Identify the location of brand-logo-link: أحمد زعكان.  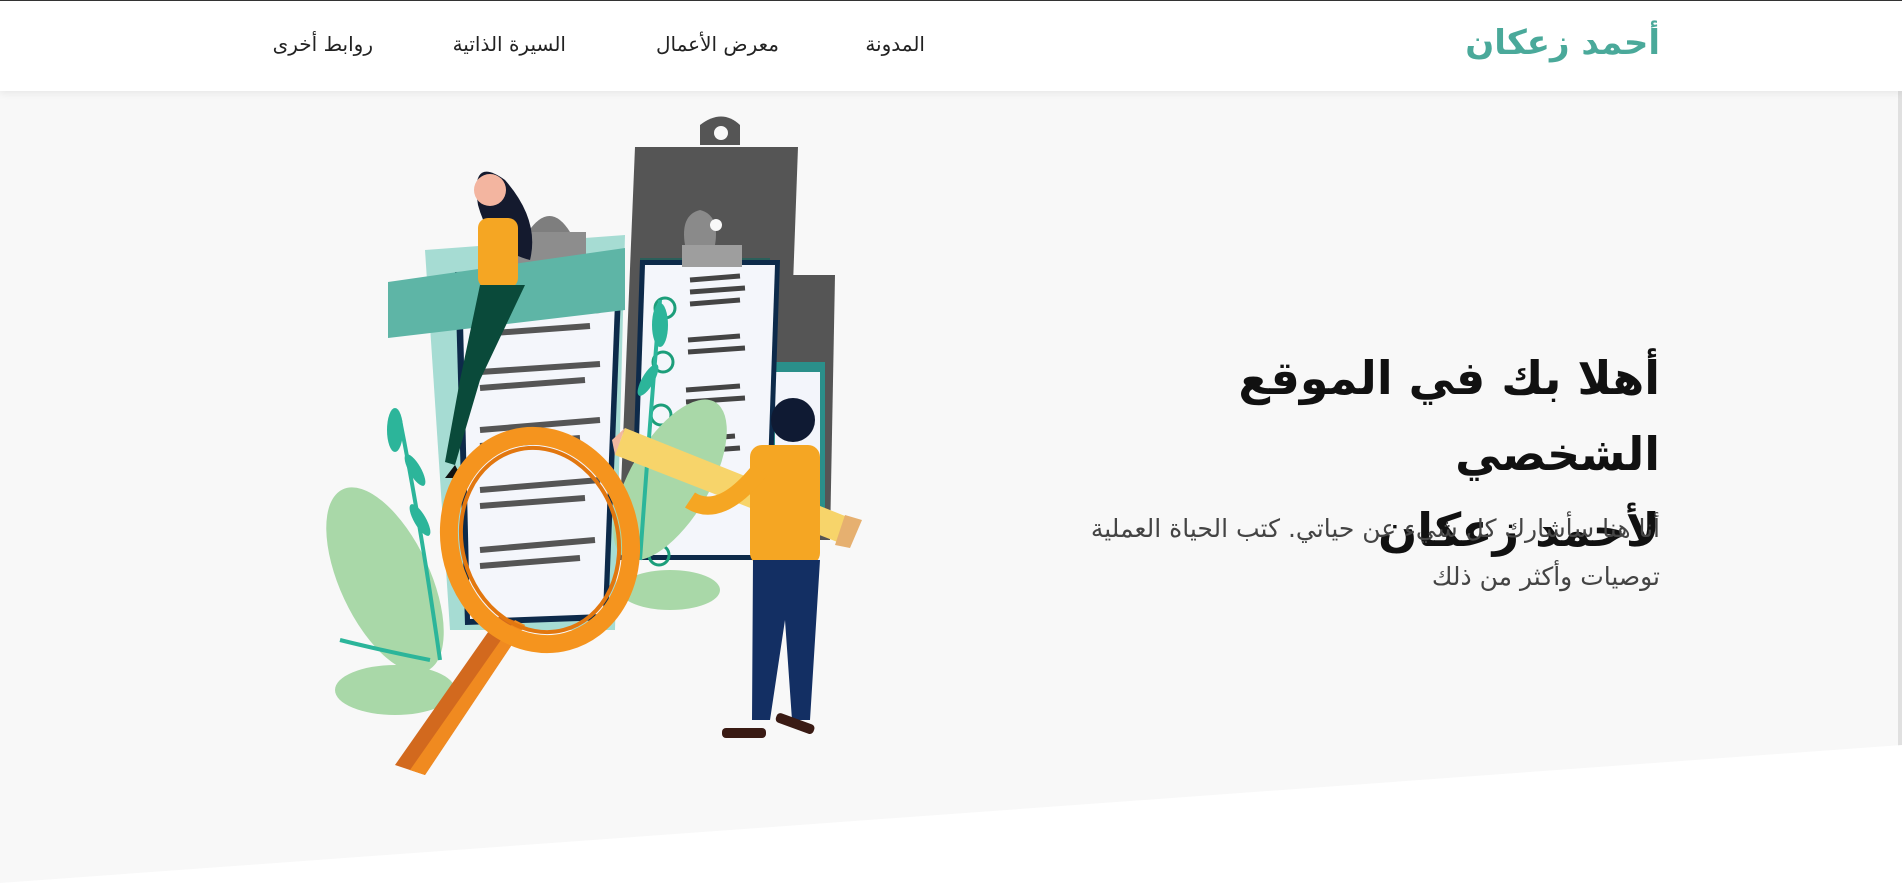
(1562, 43).